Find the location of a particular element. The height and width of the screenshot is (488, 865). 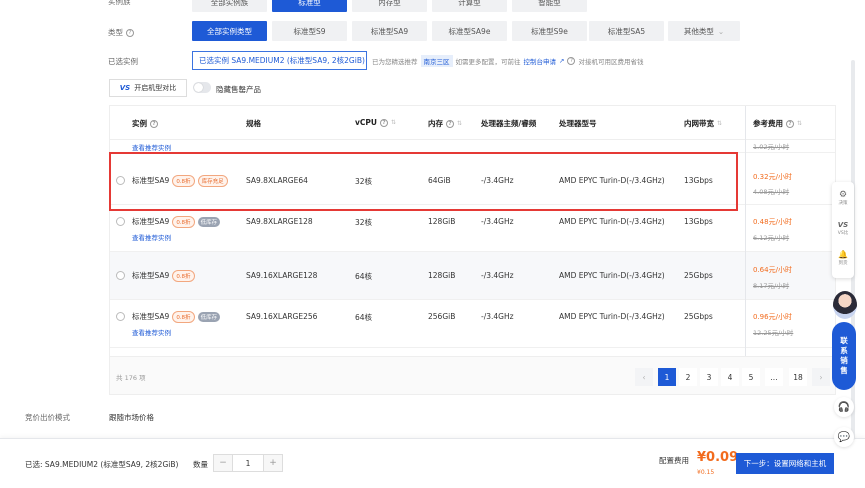

chip-type-other: 其他类型 ⌄ is located at coordinates (704, 31).